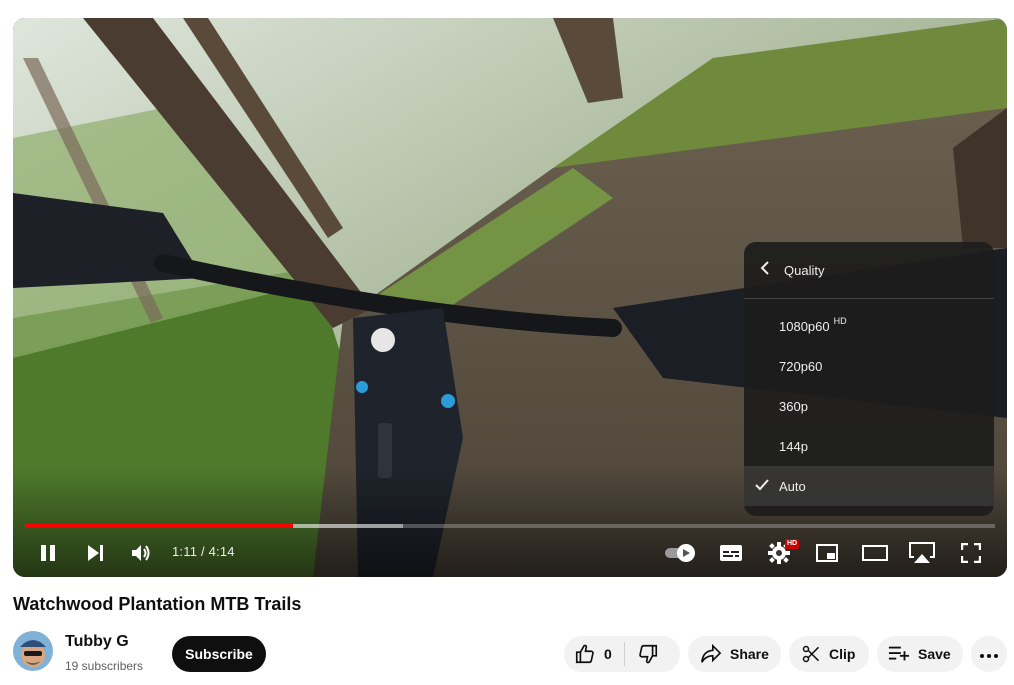 This screenshot has width=1014, height=685. What do you see at coordinates (765, 270) in the screenshot?
I see `chevron-left-icon` at bounding box center [765, 270].